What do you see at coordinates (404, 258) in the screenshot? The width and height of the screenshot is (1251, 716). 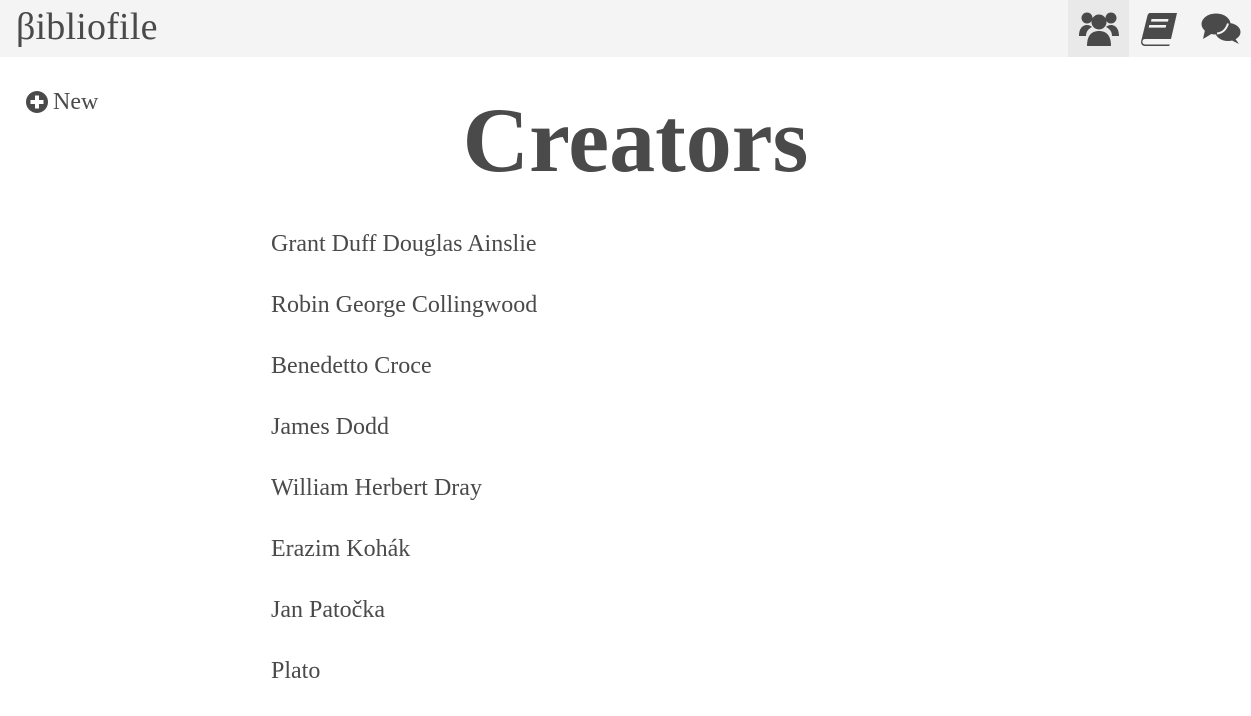 I see `creator-item: Grant Duff Douglas Ainslie` at bounding box center [404, 258].